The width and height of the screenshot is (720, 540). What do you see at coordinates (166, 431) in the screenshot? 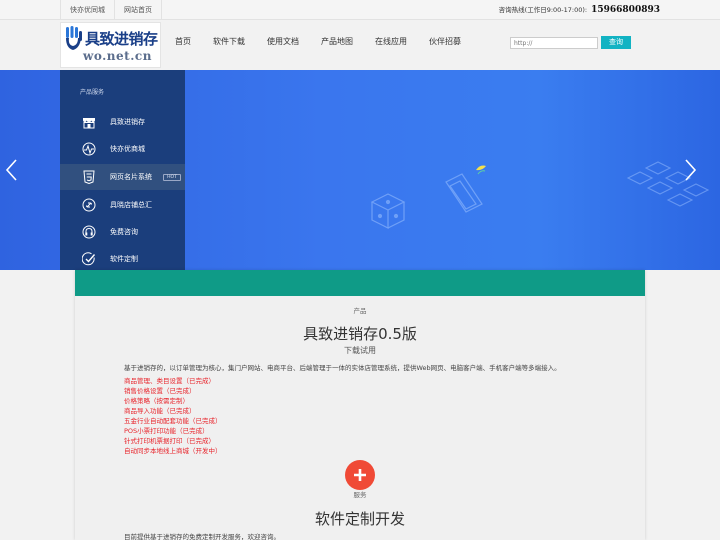
I see `feature-item: POS小票打印功能（已完成）` at bounding box center [166, 431].